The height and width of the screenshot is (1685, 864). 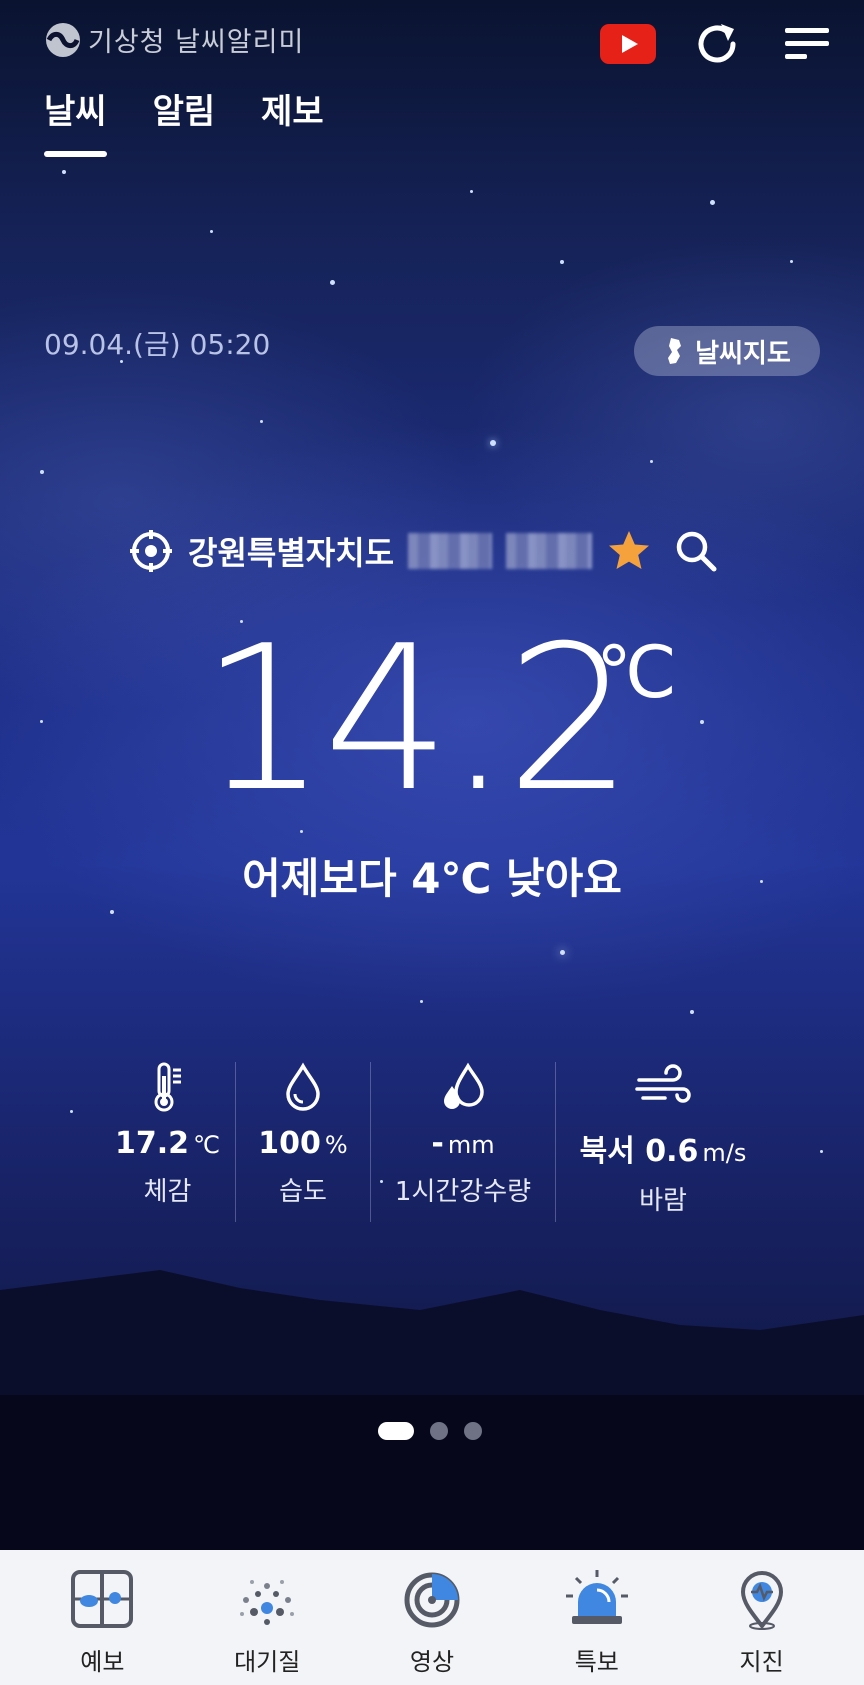 What do you see at coordinates (432, 878) in the screenshot?
I see `temperature-comparison: 어제보다 4℃ 낮아요` at bounding box center [432, 878].